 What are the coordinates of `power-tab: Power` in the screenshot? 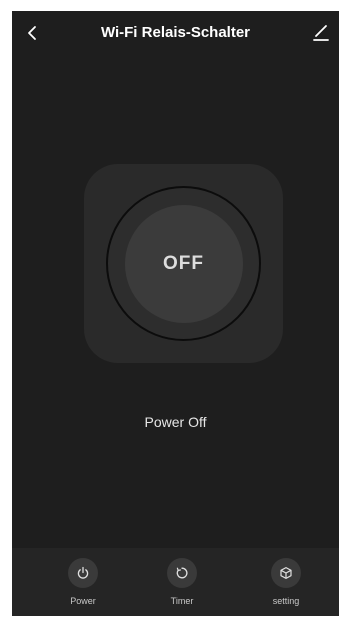 It's located at (83, 586).